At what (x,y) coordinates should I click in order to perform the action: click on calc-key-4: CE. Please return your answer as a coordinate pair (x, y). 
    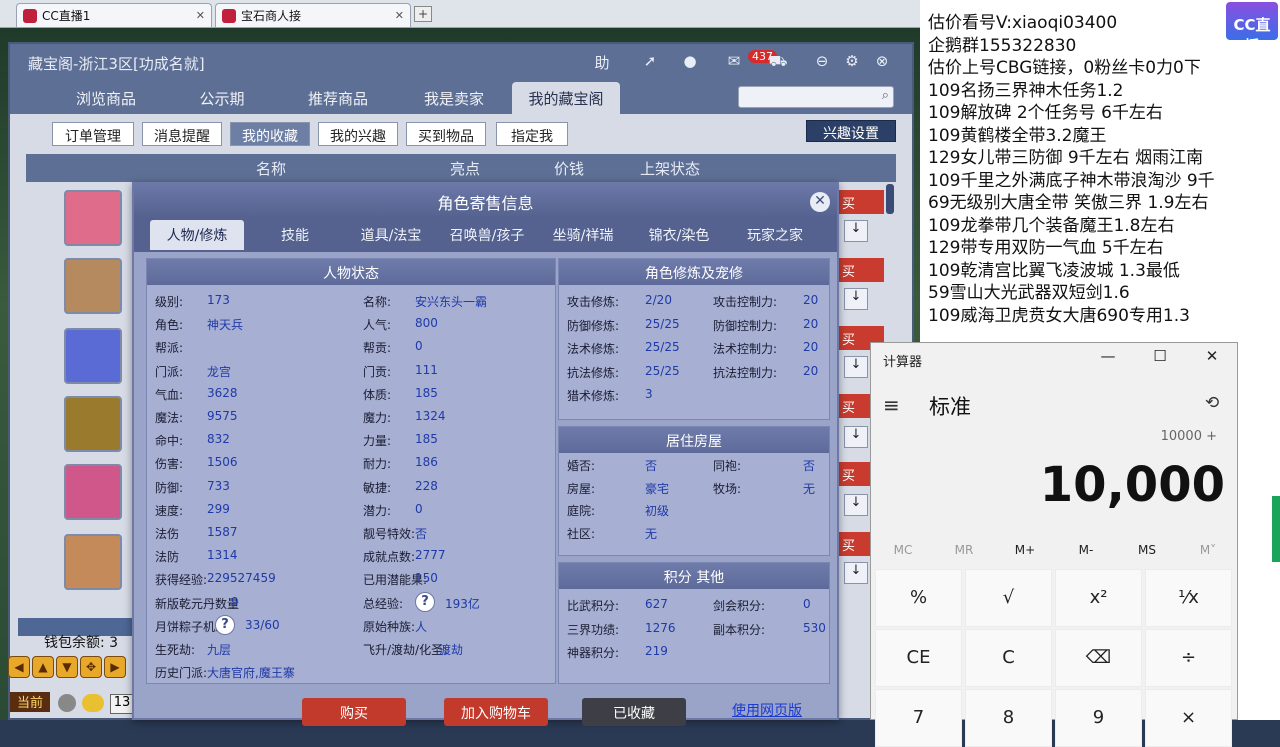
    Looking at the image, I should click on (918, 658).